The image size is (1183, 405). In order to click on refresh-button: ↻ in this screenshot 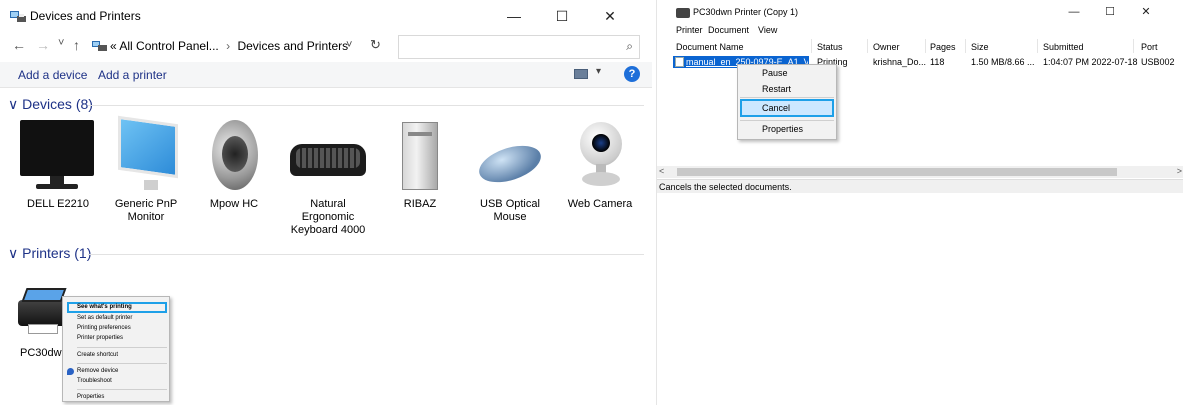, I will do `click(375, 45)`.